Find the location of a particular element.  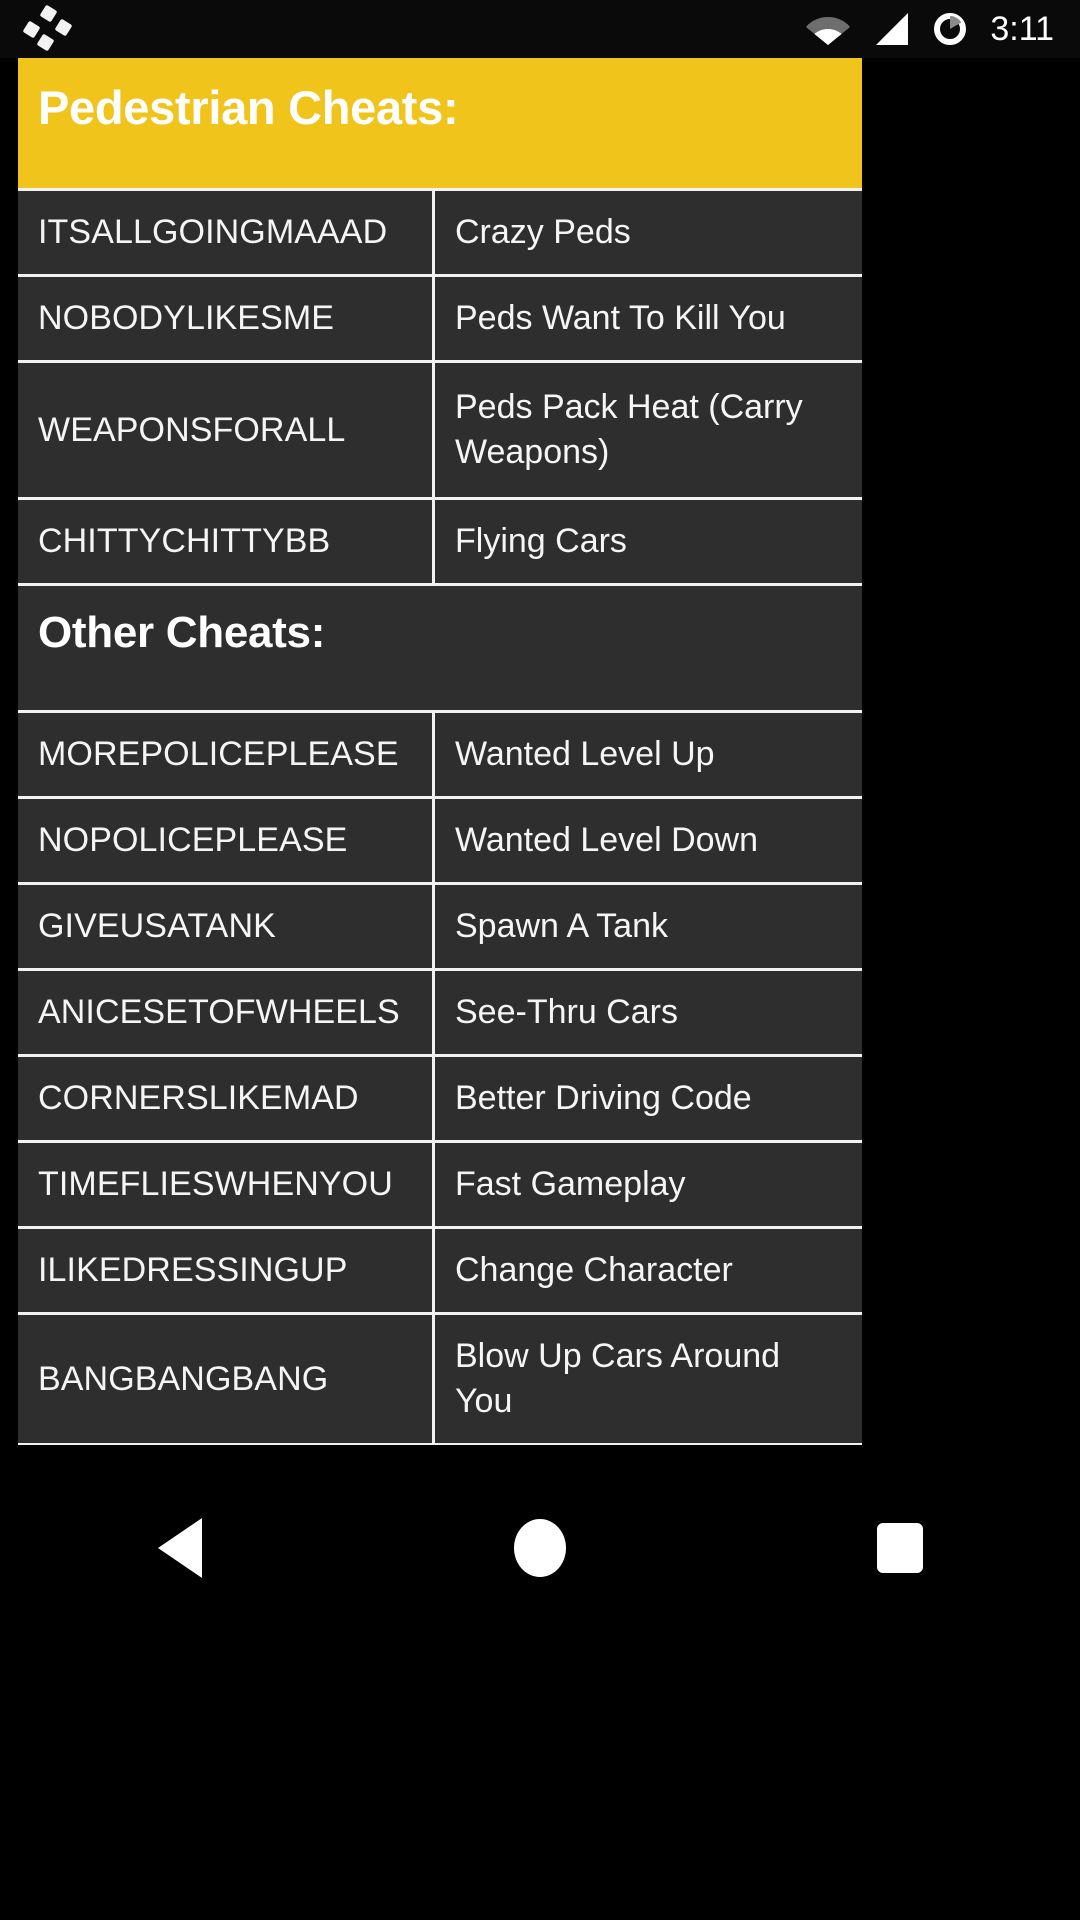

cheat-code: ANICESETOFWHEELS is located at coordinates (219, 1012).